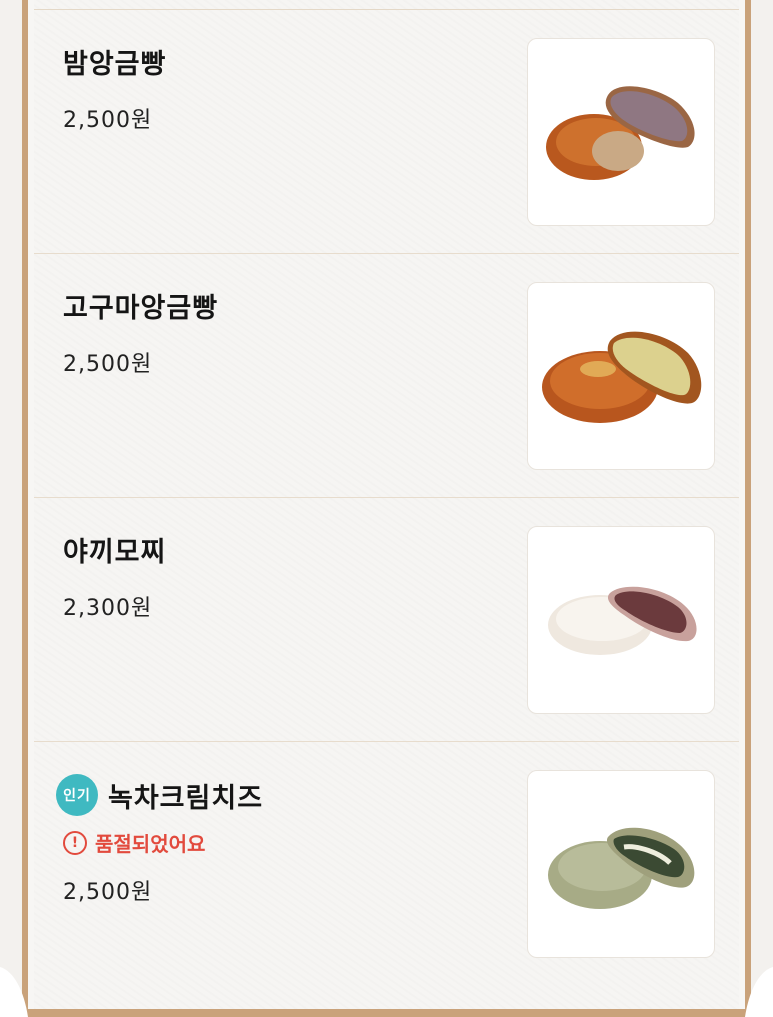 Image resolution: width=773 pixels, height=1017 pixels. I want to click on menu-item-name: 인기 녹차크림치즈, so click(159, 795).